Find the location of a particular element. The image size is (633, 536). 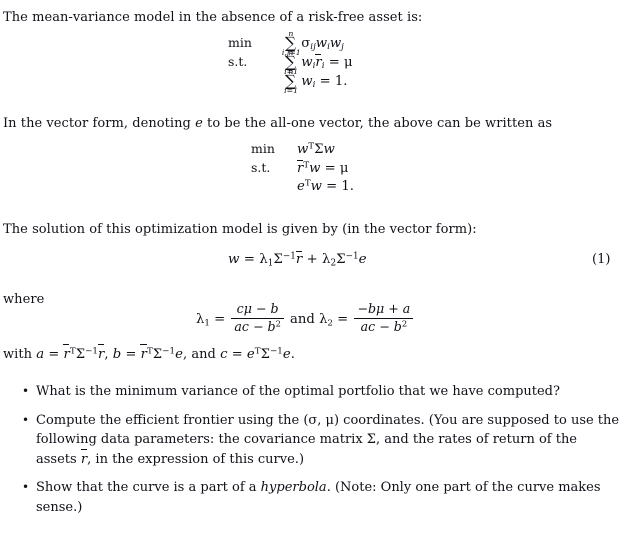

e-1: e is located at coordinates (179, 354).